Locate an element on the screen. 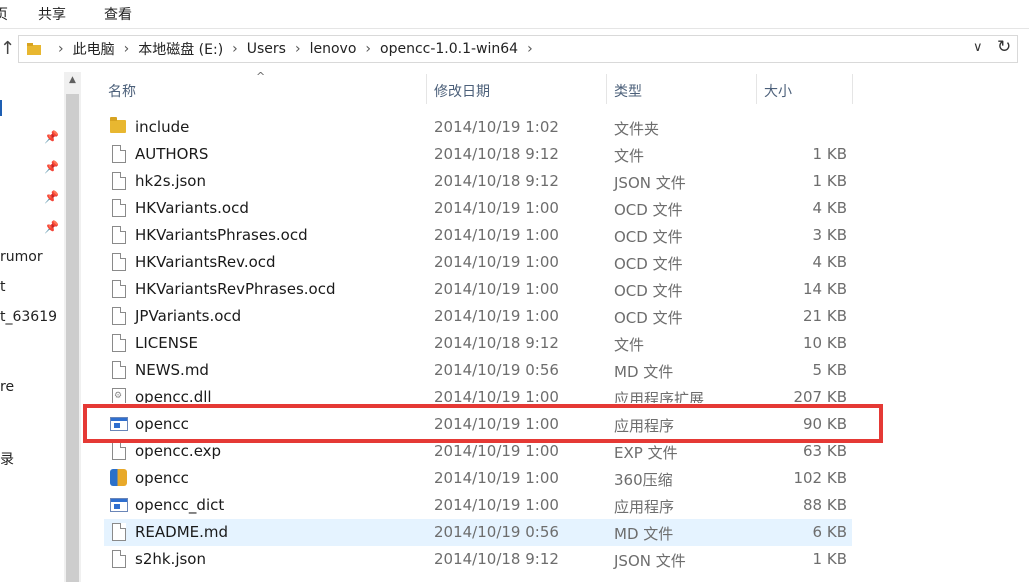 This screenshot has width=1029, height=582. breadcrumb-users: Users is located at coordinates (266, 49).